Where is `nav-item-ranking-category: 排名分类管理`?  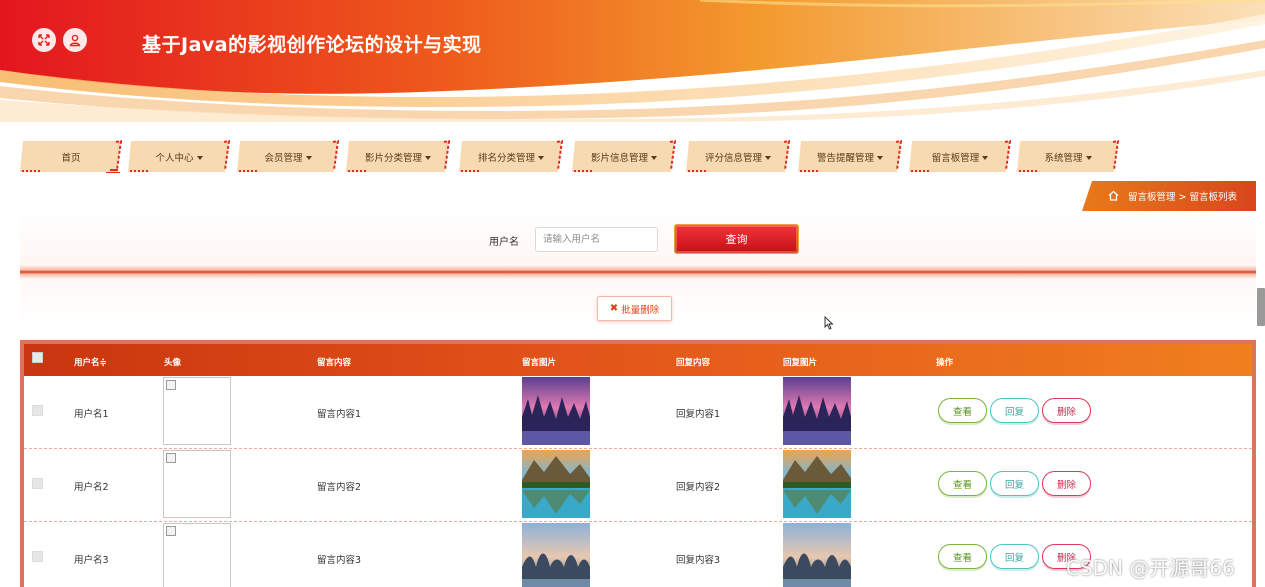
nav-item-ranking-category: 排名分类管理 is located at coordinates (511, 156).